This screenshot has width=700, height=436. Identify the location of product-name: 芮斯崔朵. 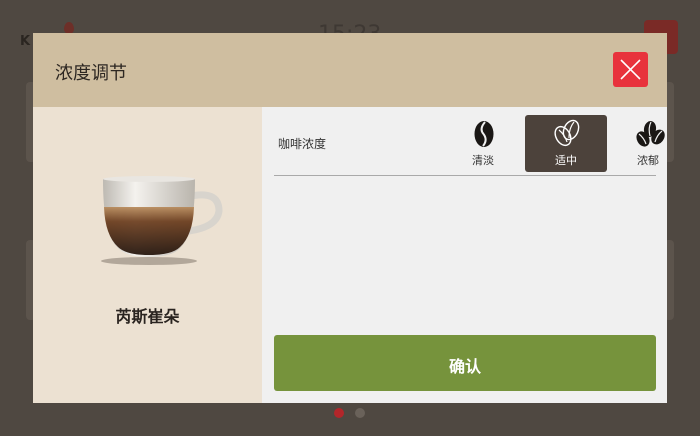
(147, 316).